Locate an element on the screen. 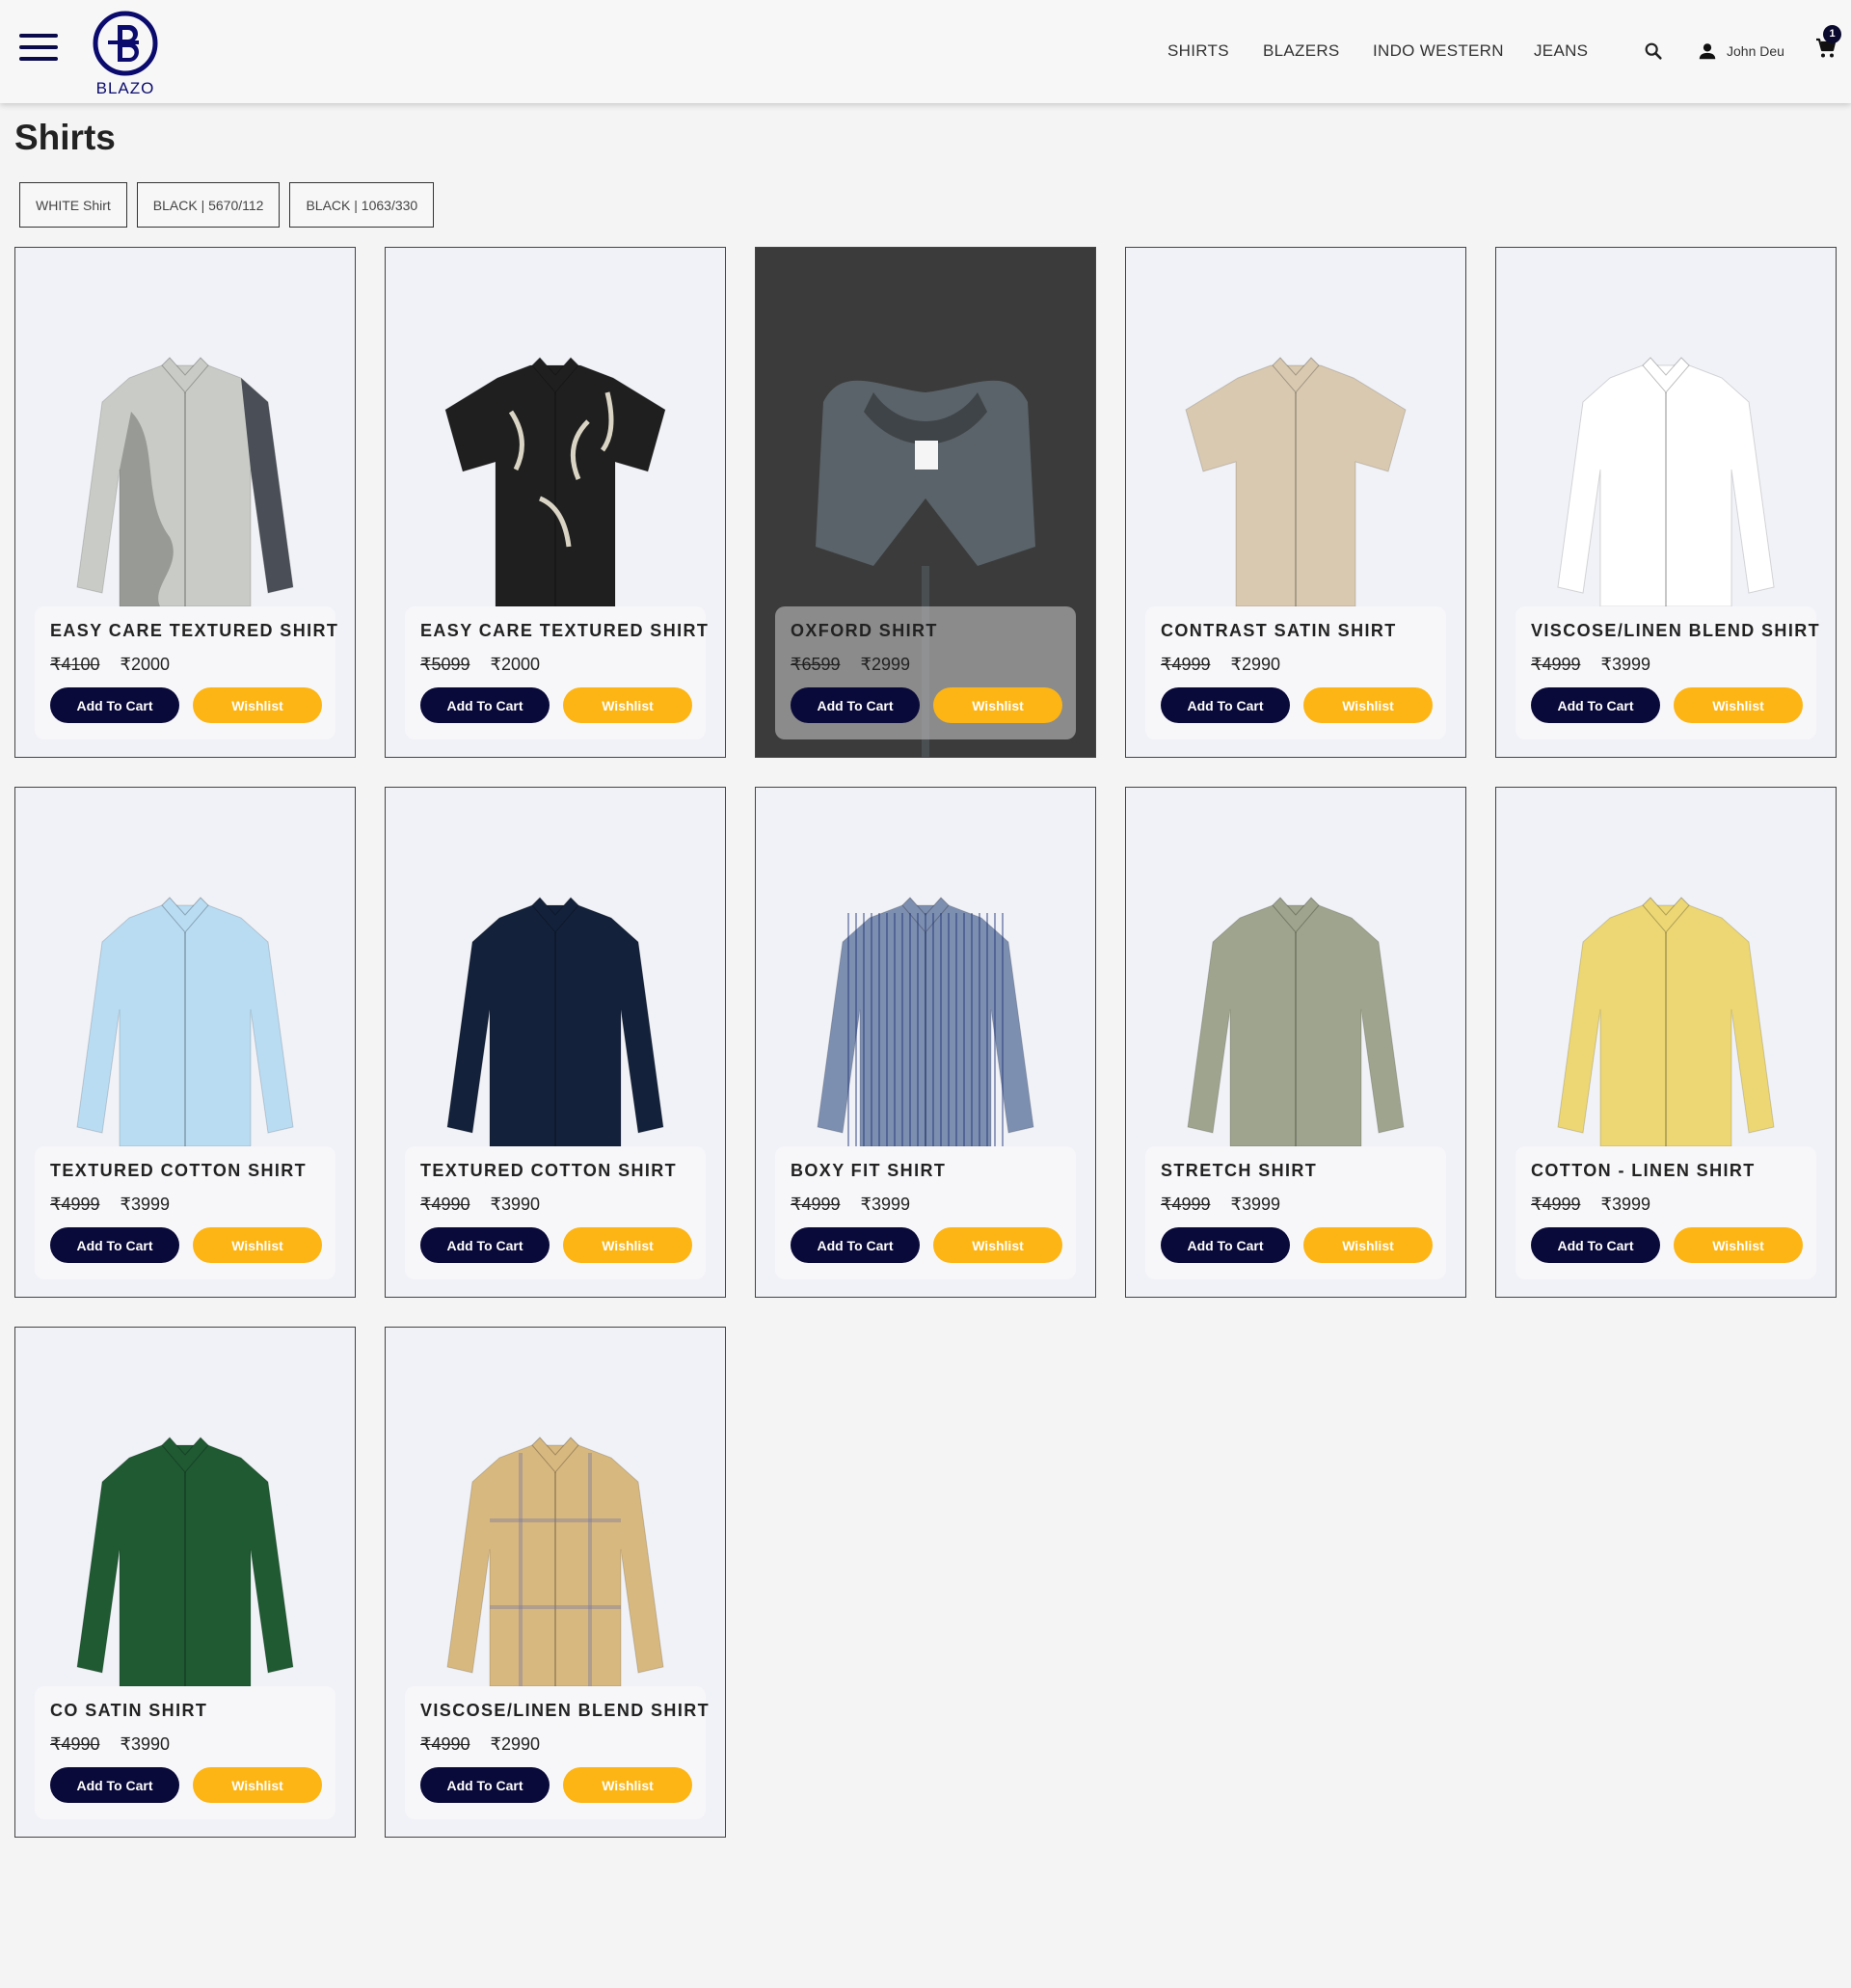 The height and width of the screenshot is (1988, 1851). nav-indo-western: INDO WESTERN is located at coordinates (1438, 51).